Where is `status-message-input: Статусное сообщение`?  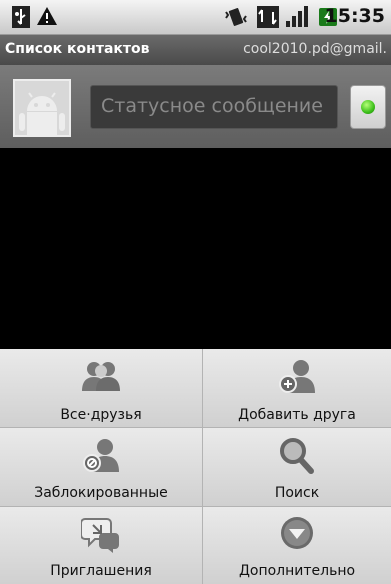
status-message-input: Статусное сообщение is located at coordinates (214, 107).